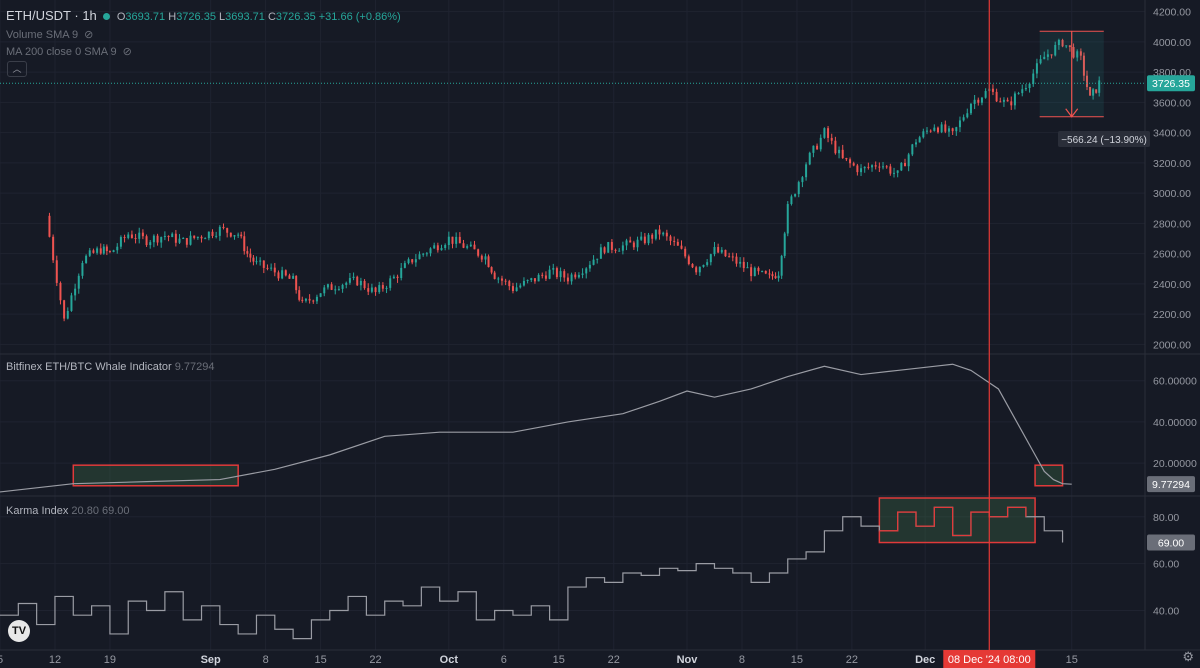 The width and height of the screenshot is (1200, 668). I want to click on time-axis-label: 19, so click(110, 660).